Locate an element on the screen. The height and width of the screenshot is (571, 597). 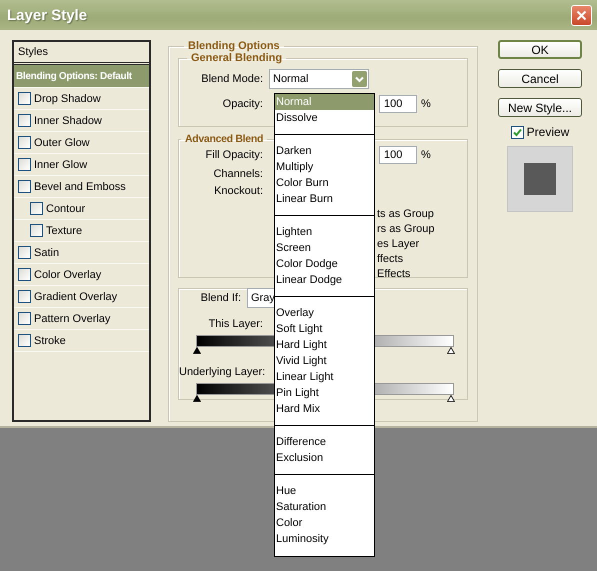
field-label: Fill Opacity: is located at coordinates (234, 155).